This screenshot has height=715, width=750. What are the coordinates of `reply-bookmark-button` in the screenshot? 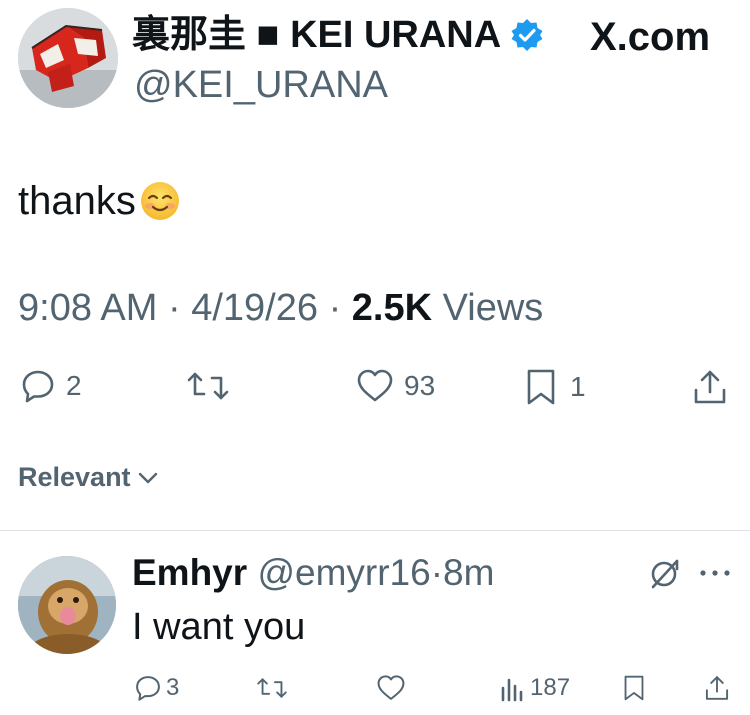 It's located at (634, 688).